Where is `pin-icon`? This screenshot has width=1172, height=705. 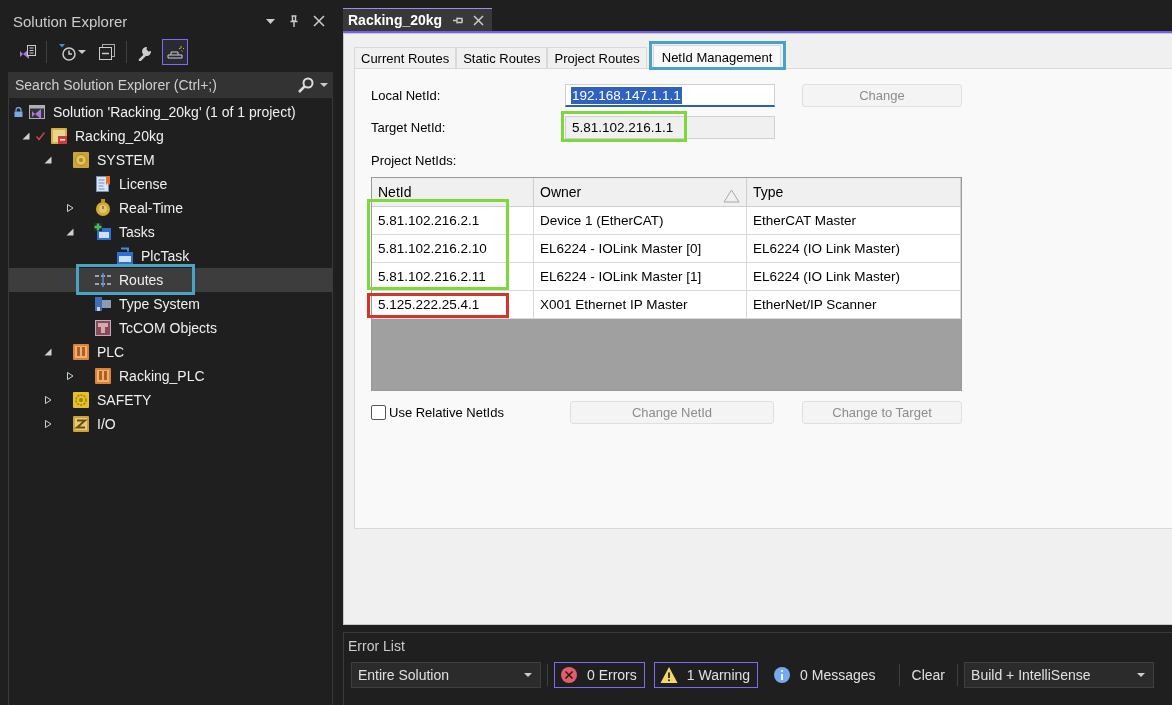
pin-icon is located at coordinates (294, 21).